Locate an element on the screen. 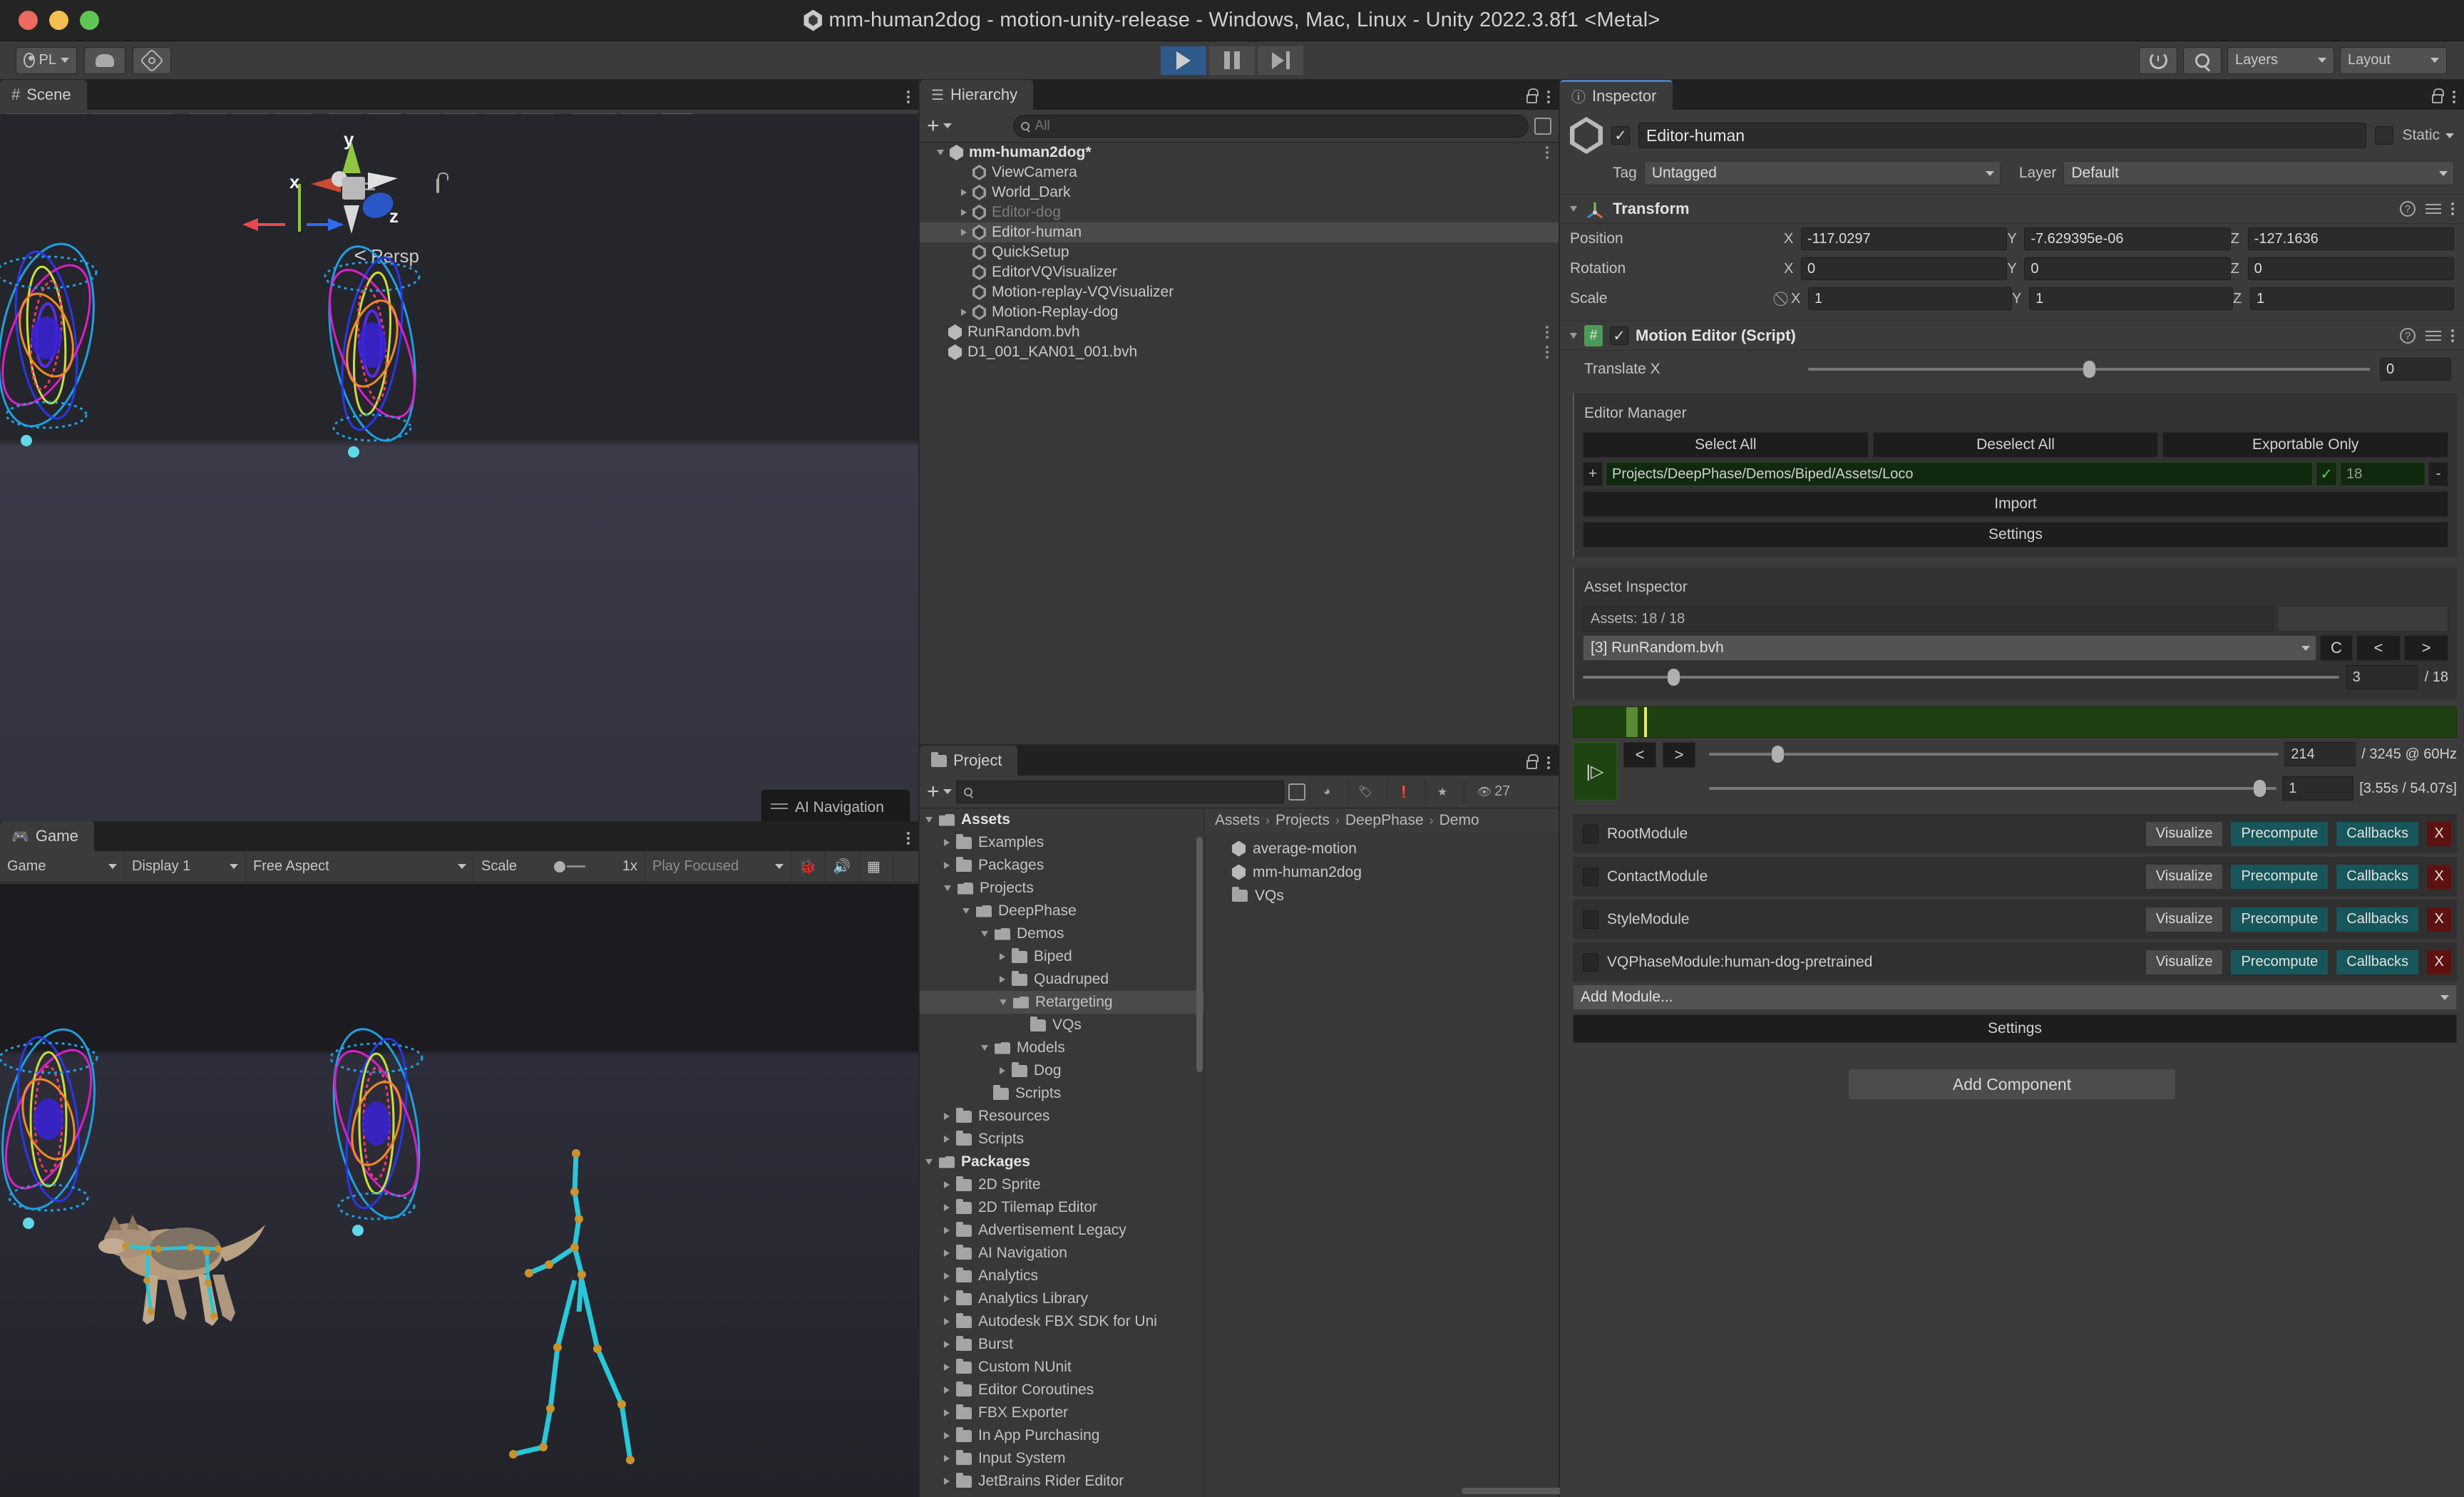  scene-options-menu is located at coordinates (908, 97).